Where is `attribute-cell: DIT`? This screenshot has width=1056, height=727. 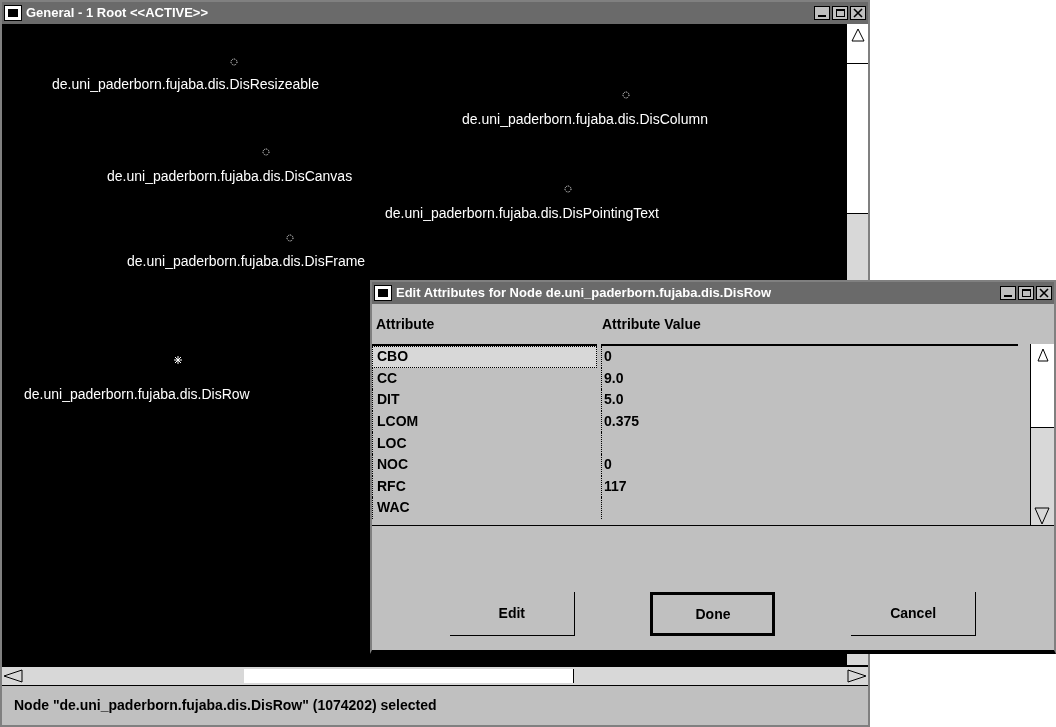
attribute-cell: DIT is located at coordinates (484, 400).